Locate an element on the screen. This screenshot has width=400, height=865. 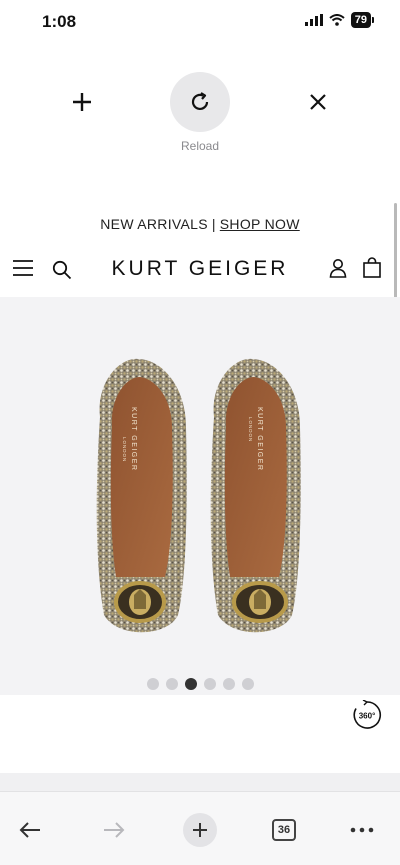
account-button is located at coordinates (339, 269).